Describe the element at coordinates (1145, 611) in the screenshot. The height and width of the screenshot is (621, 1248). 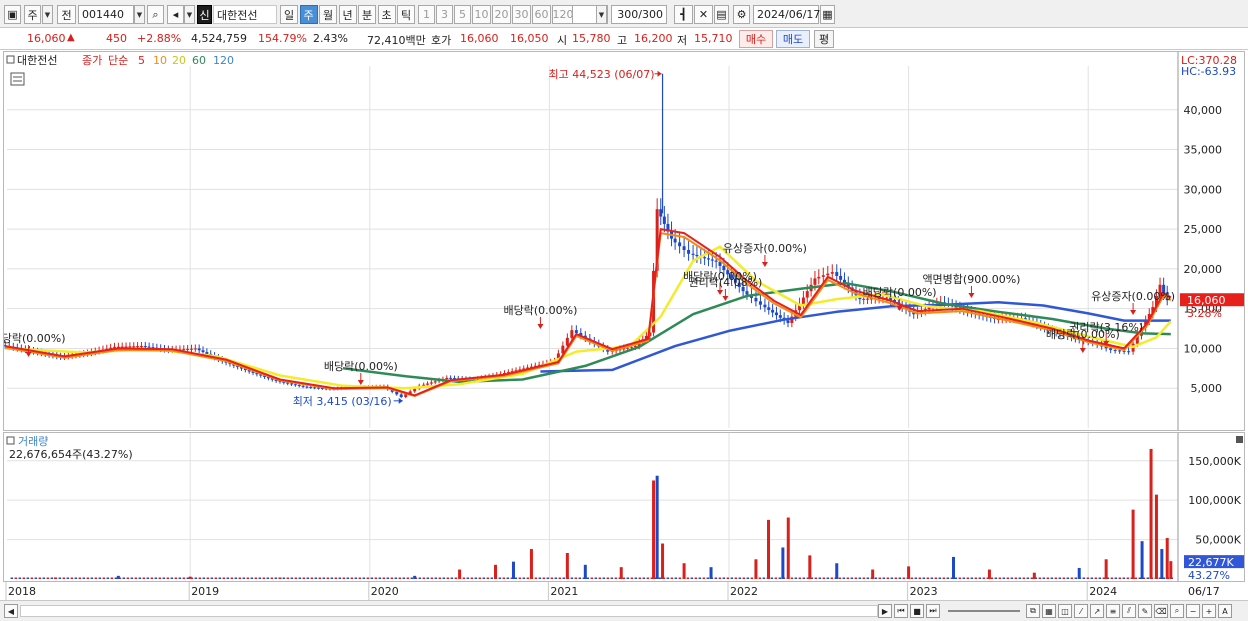
I see `draw-tool-icon: ✎` at that location.